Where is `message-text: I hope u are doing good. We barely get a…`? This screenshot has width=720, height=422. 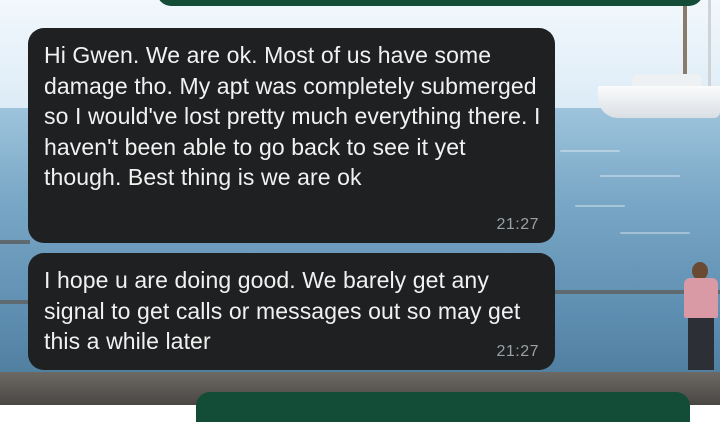 message-text: I hope u are doing good. We barely get a… is located at coordinates (282, 310).